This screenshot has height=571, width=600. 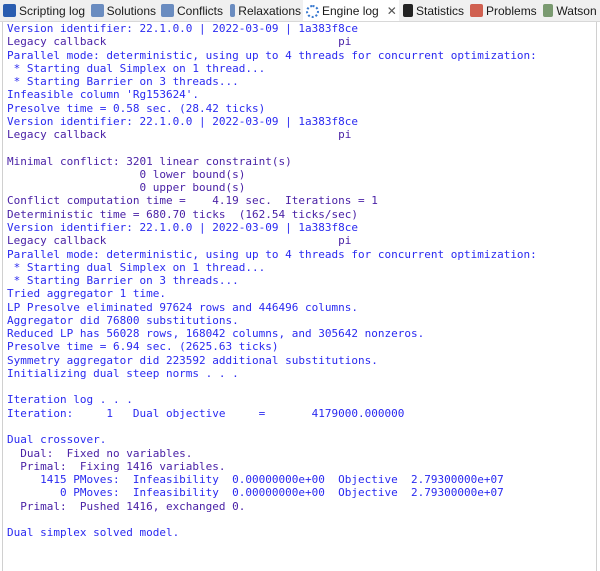 I want to click on tab-label: Watson M, so click(x=578, y=10).